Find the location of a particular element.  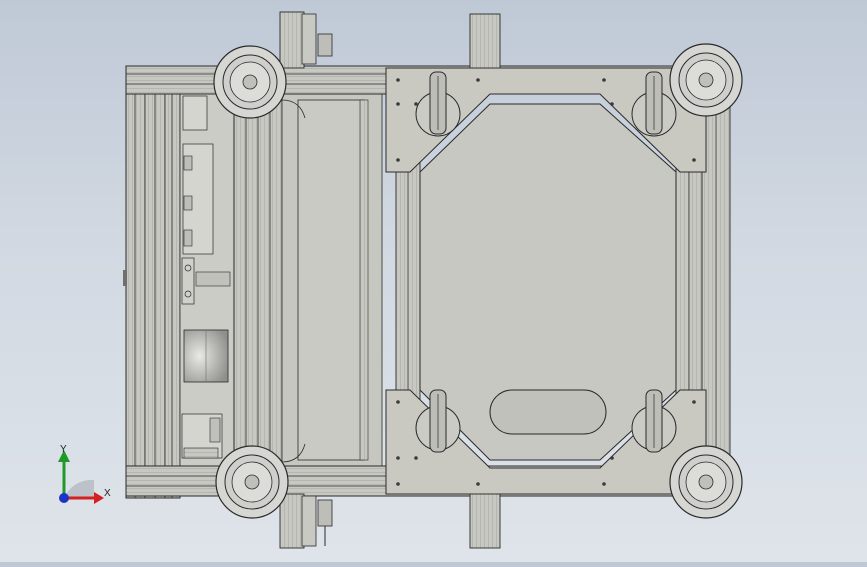

y-axis-label: Y is located at coordinates (63, 449).